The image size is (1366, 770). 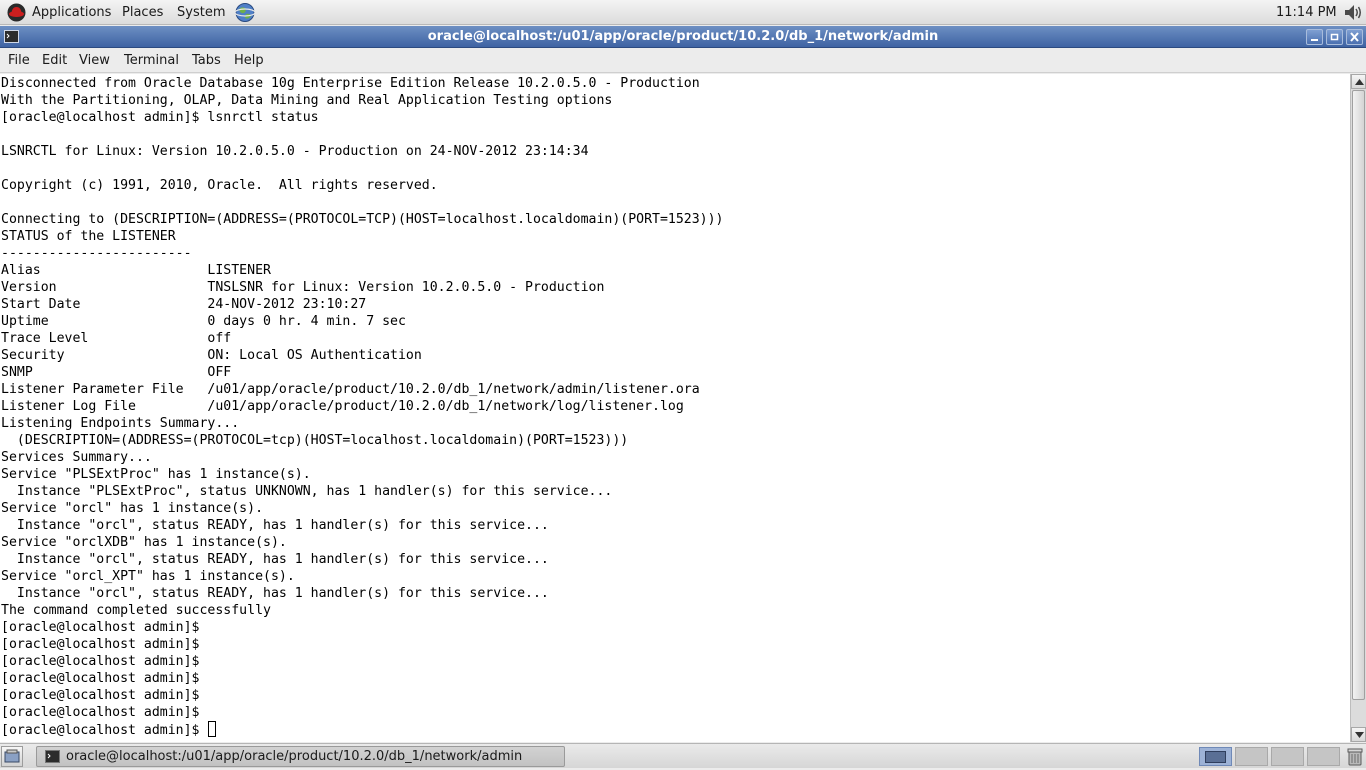 I want to click on vertical-scrollbar, so click(x=1358, y=408).